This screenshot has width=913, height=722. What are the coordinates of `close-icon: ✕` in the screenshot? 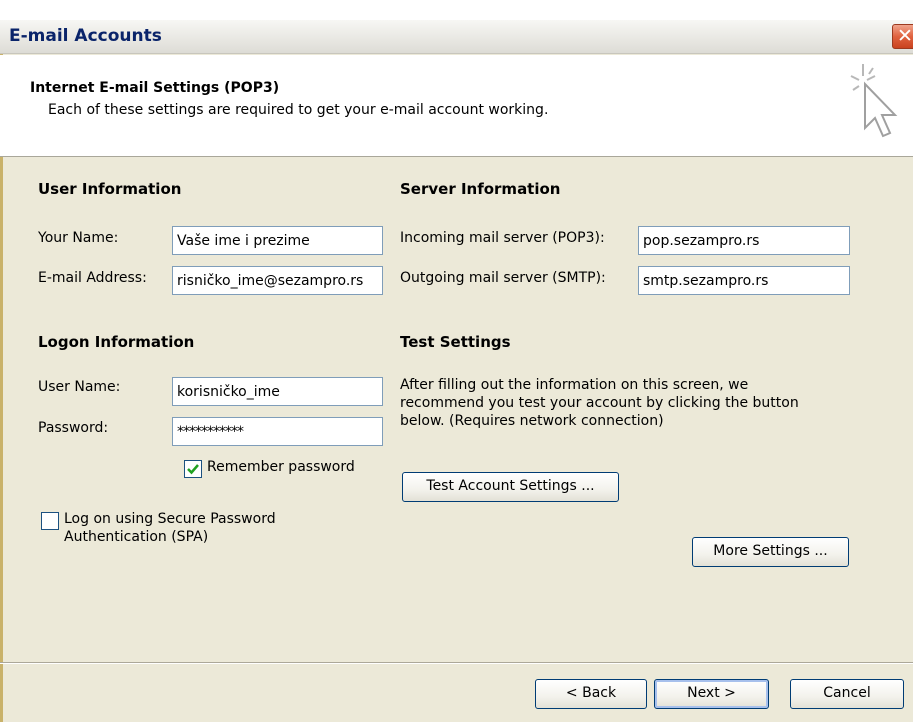 It's located at (905, 36).